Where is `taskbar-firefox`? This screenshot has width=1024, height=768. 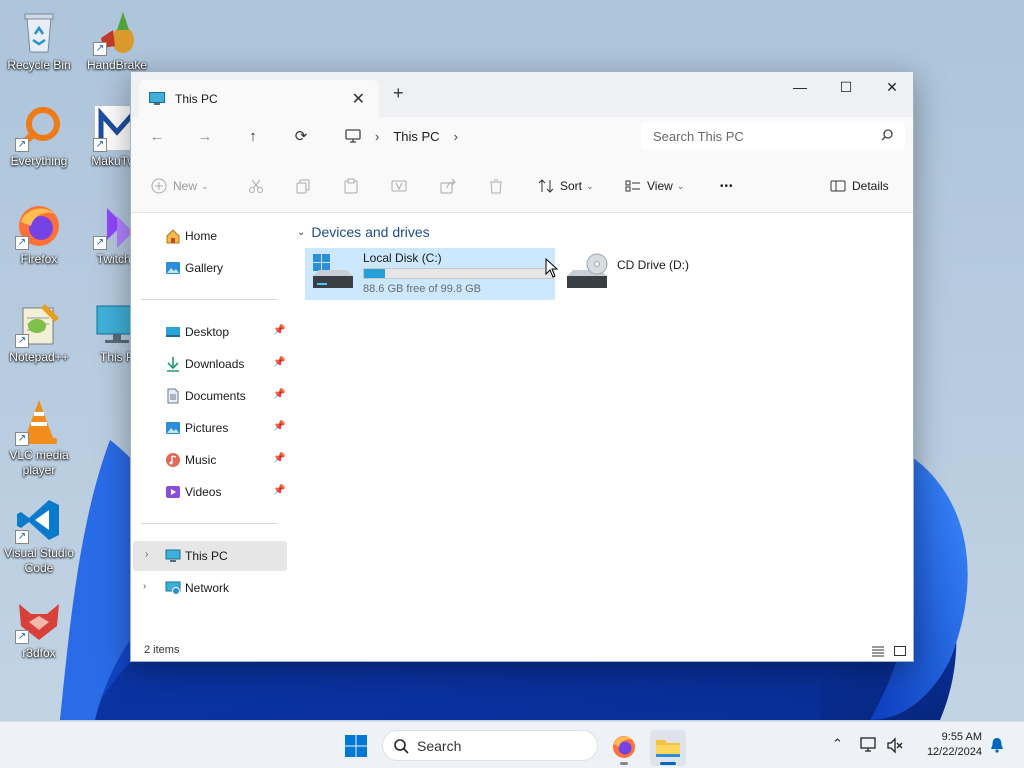 taskbar-firefox is located at coordinates (624, 748).